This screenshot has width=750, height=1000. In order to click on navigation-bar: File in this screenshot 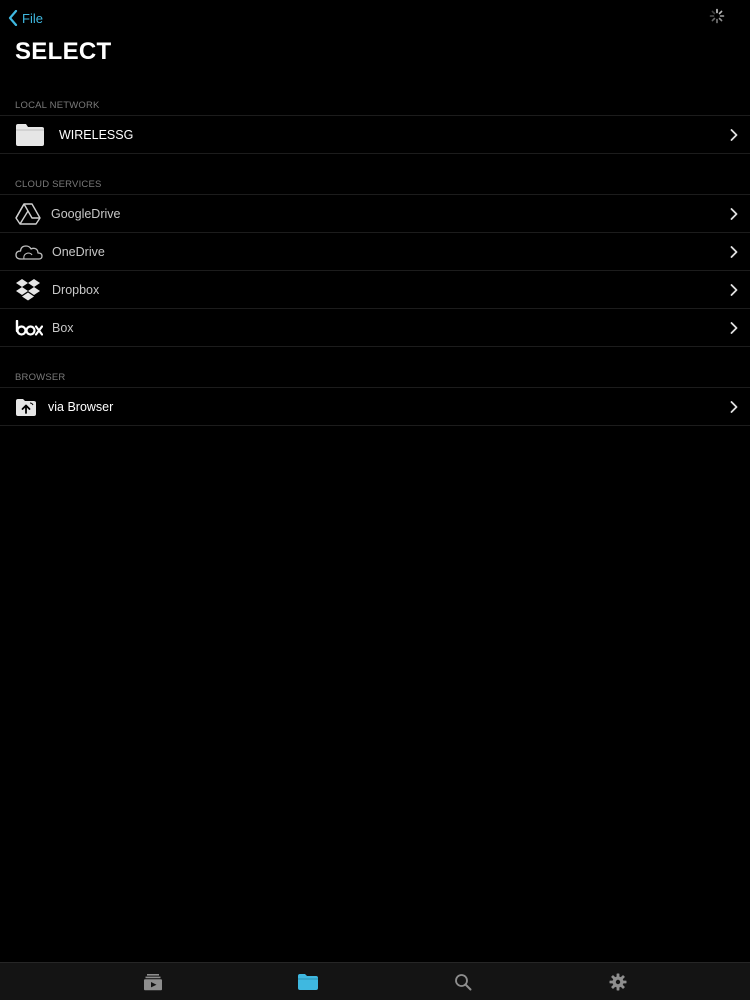, I will do `click(375, 18)`.